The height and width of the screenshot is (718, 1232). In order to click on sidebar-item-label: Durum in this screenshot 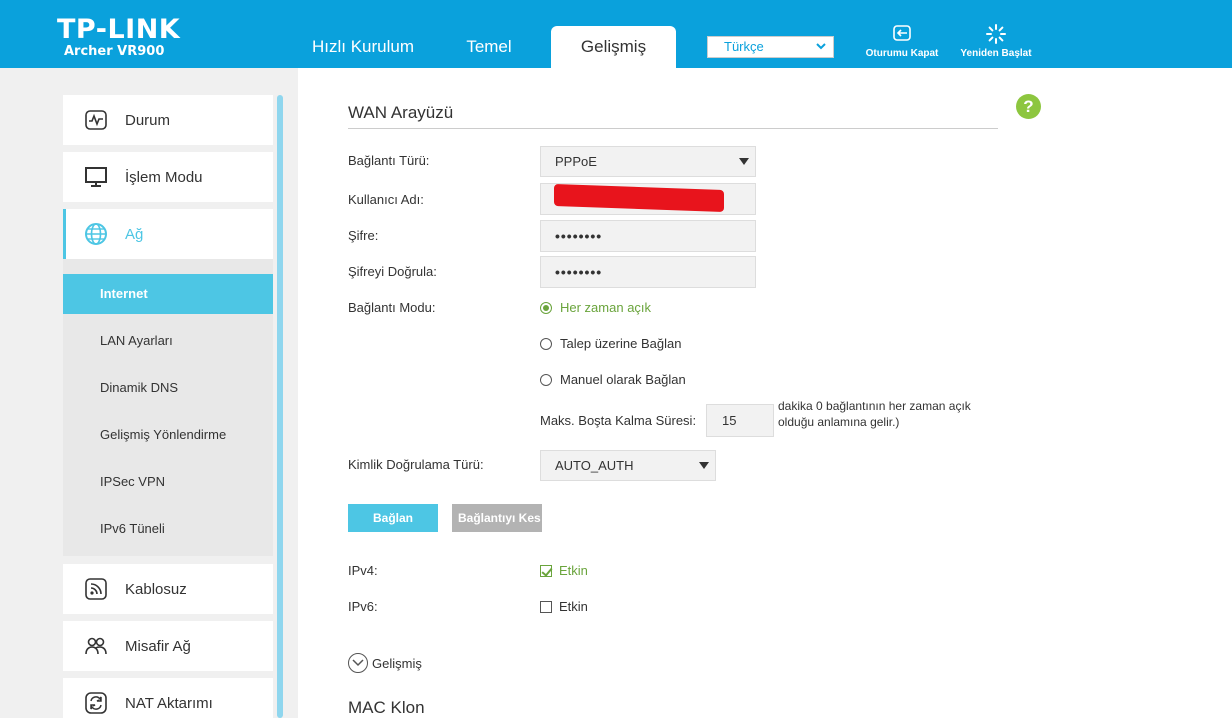, I will do `click(148, 120)`.